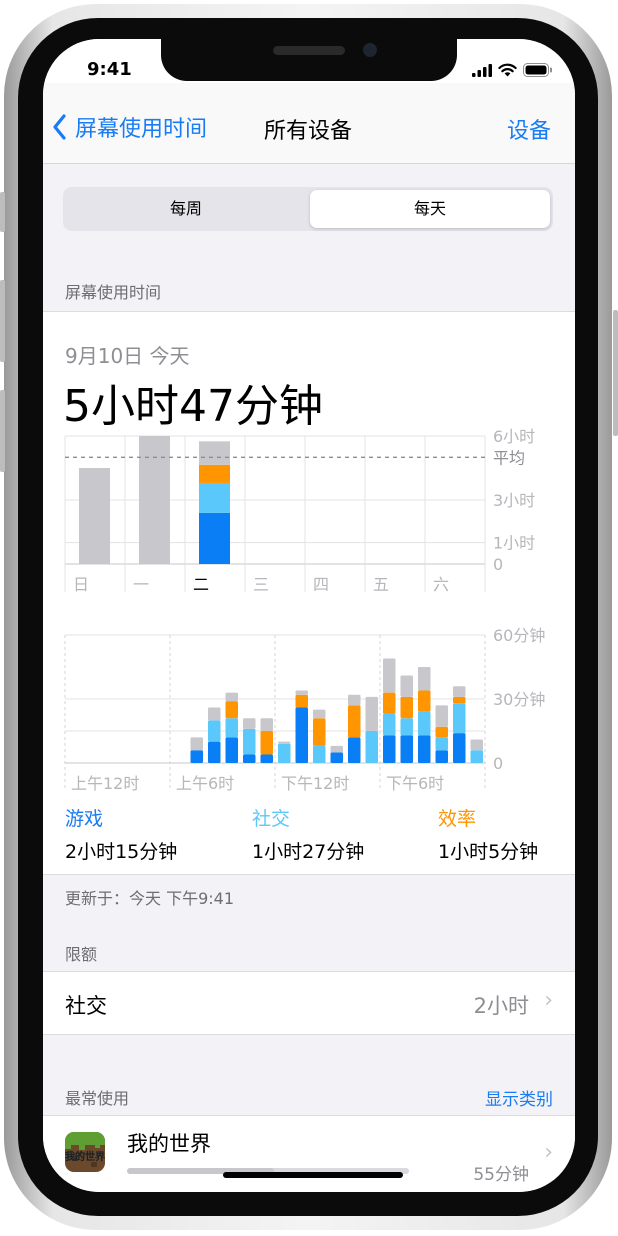  I want to click on daily-x-tick-label: 日, so click(81, 584).